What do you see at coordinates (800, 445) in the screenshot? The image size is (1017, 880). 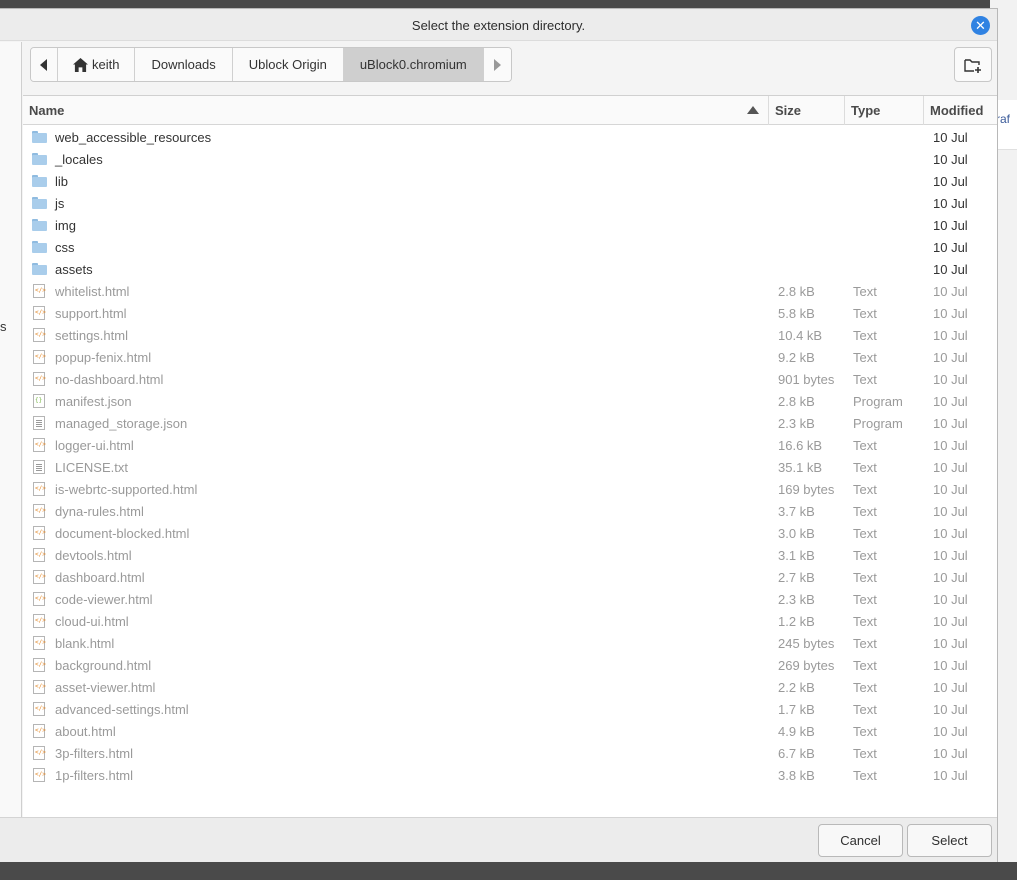 I see `file-size: 16.6 kB` at bounding box center [800, 445].